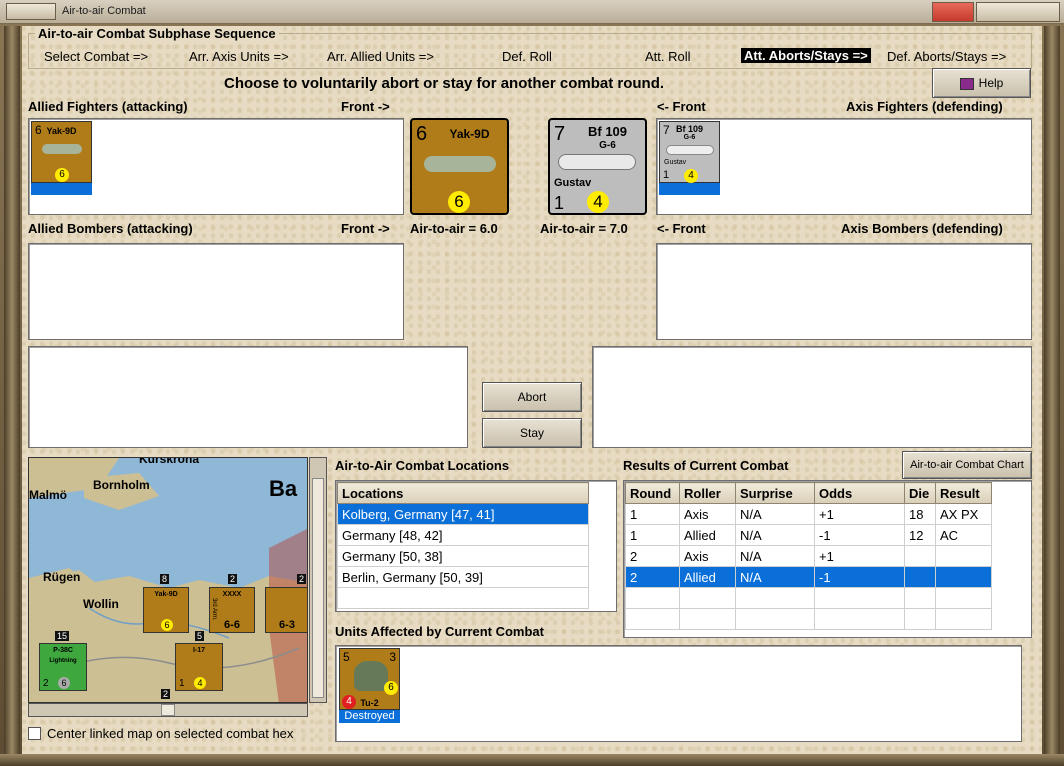  I want to click on result-row-selected: 2 Allied N/A -1, so click(808, 577).